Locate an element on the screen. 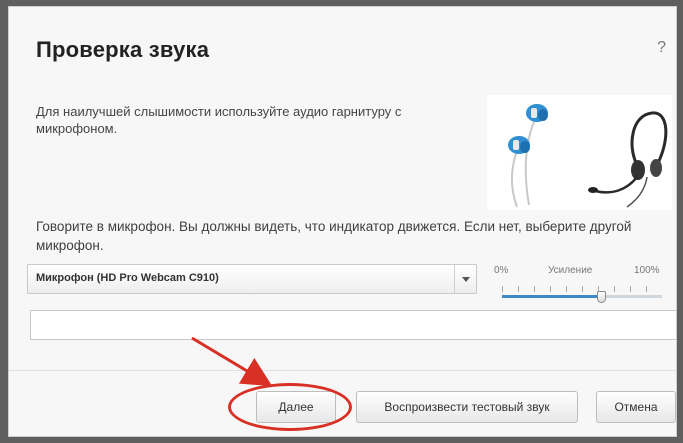 This screenshot has height=443, width=683. gain-slider is located at coordinates (582, 296).